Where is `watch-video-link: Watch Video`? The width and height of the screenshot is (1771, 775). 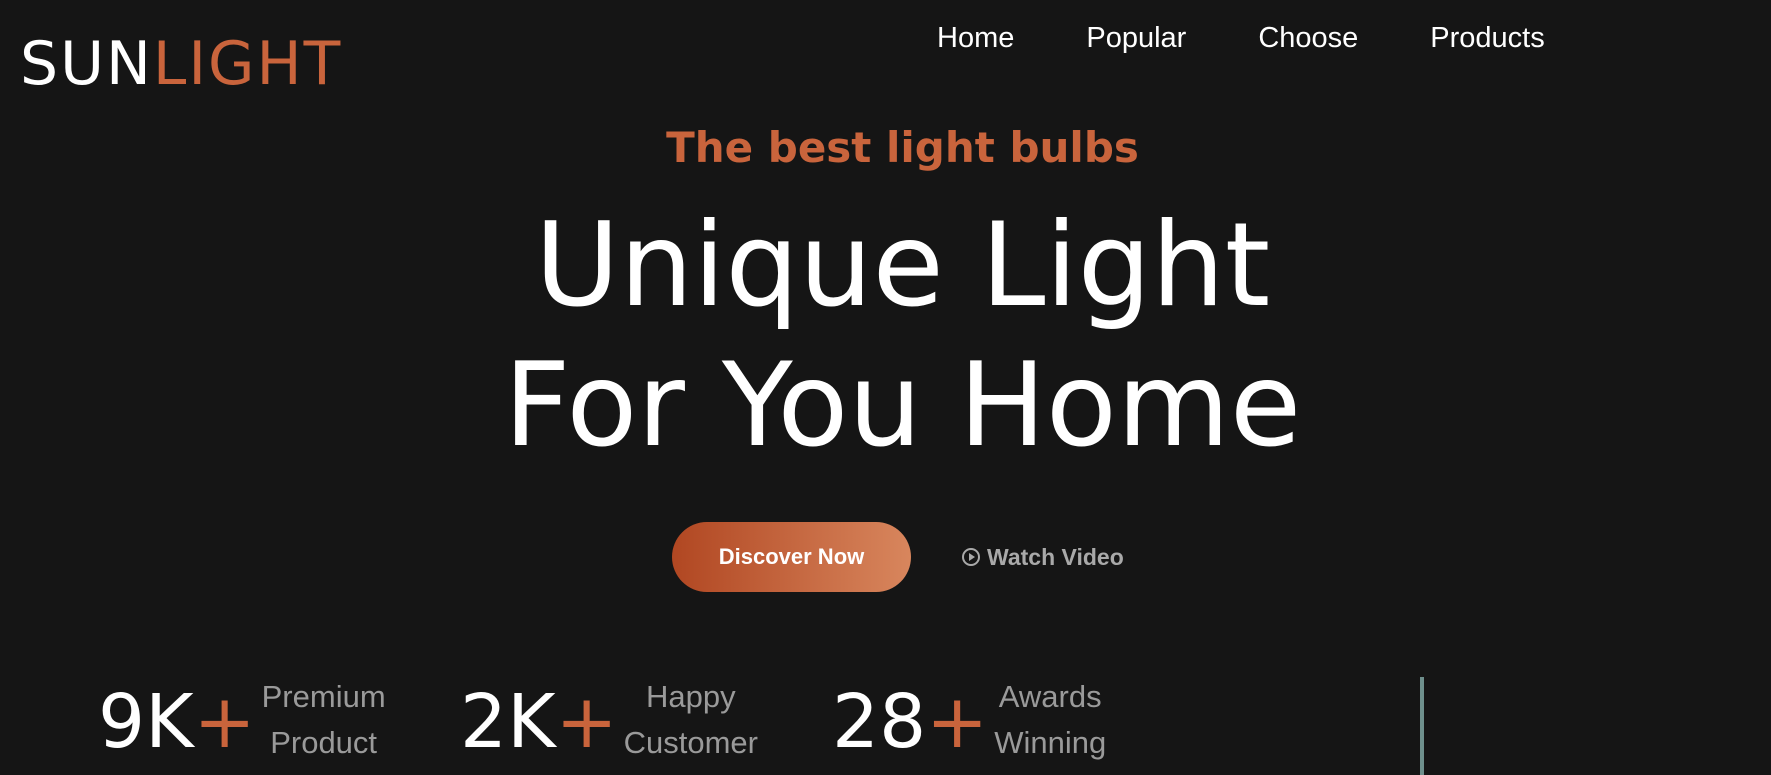 watch-video-link: Watch Video is located at coordinates (1042, 557).